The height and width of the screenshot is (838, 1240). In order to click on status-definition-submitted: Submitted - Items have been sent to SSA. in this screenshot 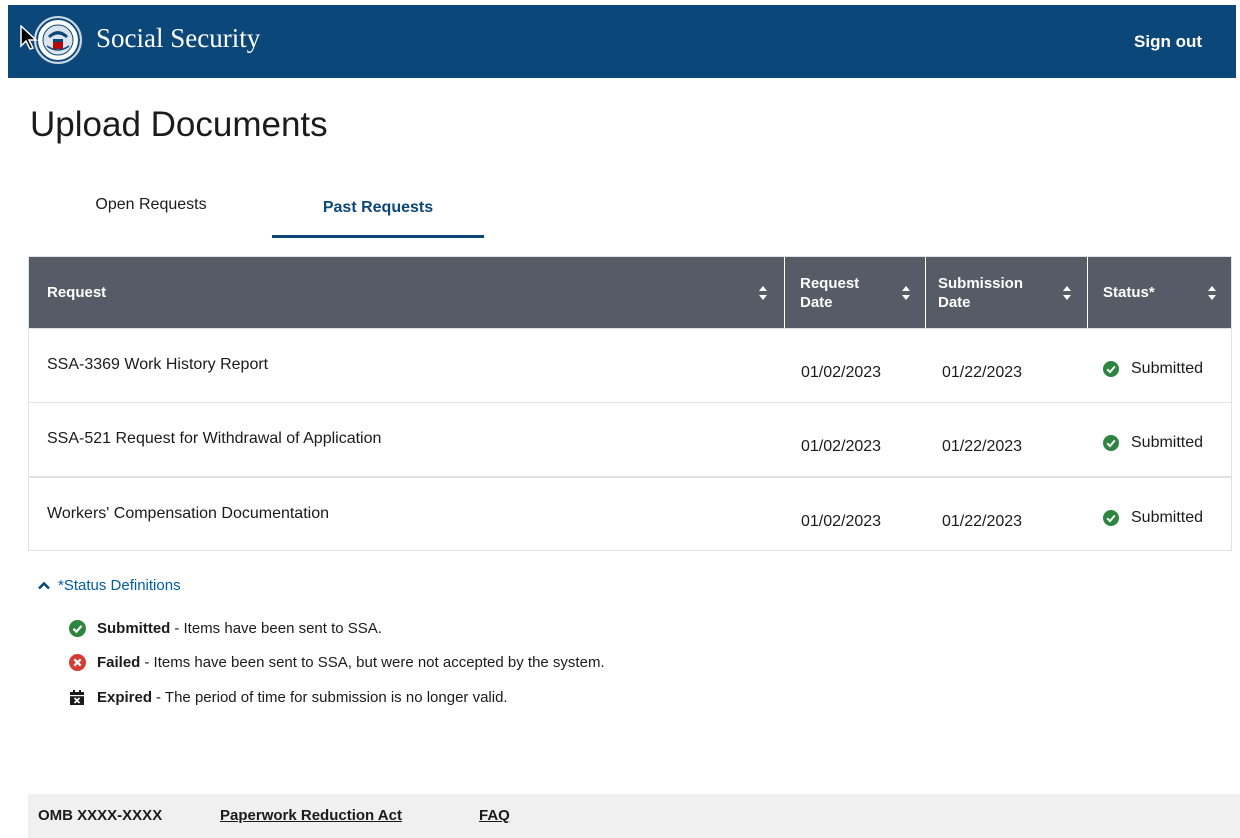, I will do `click(225, 628)`.